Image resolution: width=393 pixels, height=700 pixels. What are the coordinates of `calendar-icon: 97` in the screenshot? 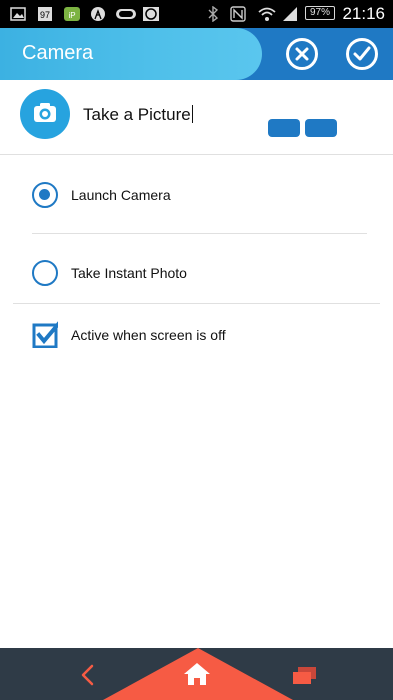 It's located at (45, 14).